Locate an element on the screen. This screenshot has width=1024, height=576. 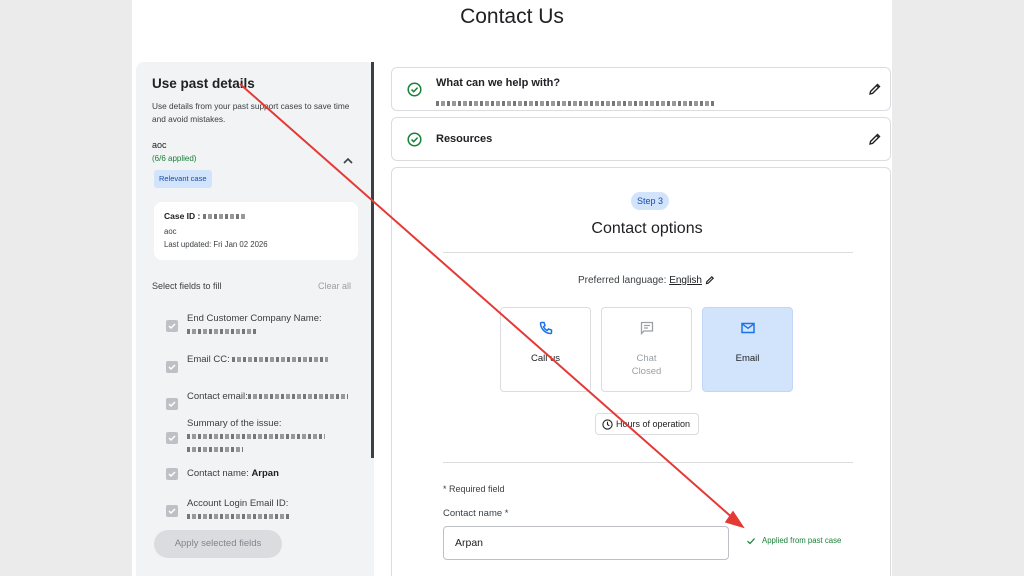
sidebar-title: Use past details is located at coordinates (203, 83).